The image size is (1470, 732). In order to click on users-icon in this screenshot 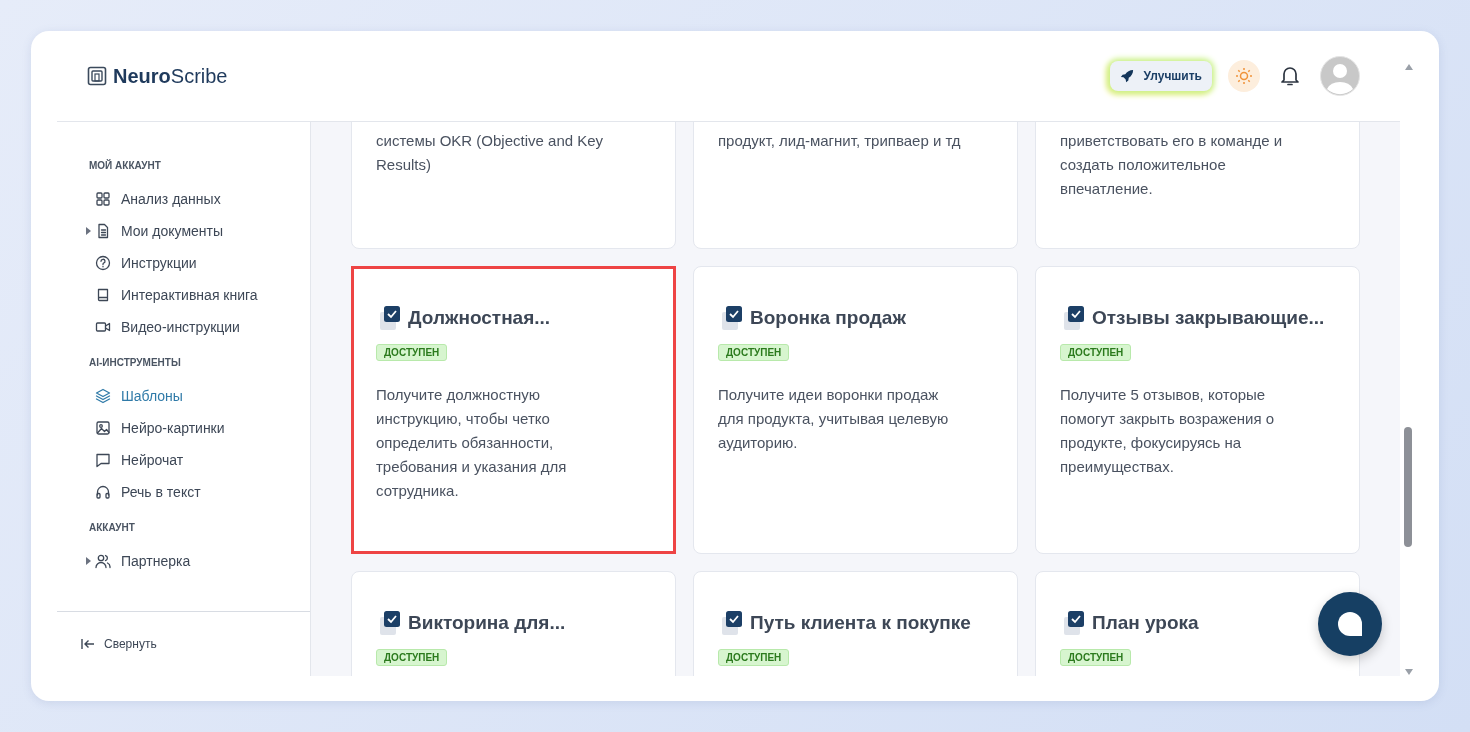, I will do `click(103, 561)`.